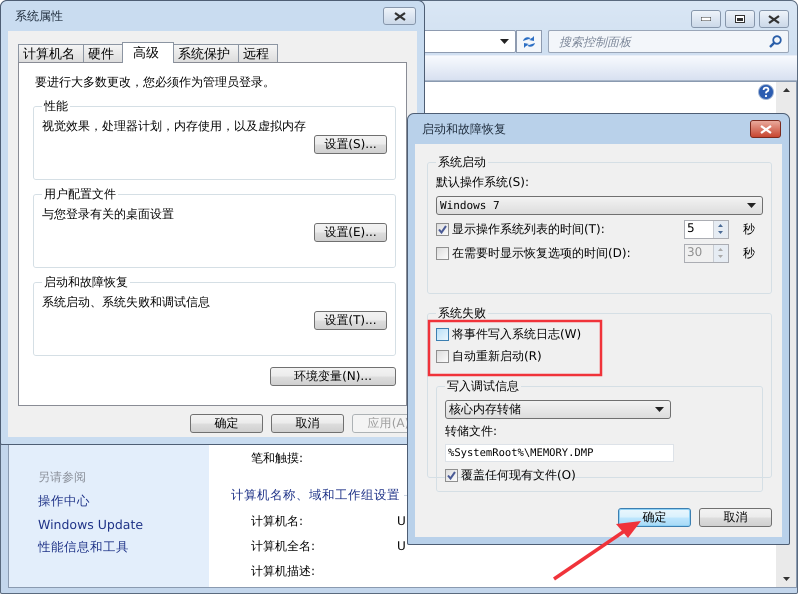  I want to click on group-title: 系统启动, so click(462, 162).